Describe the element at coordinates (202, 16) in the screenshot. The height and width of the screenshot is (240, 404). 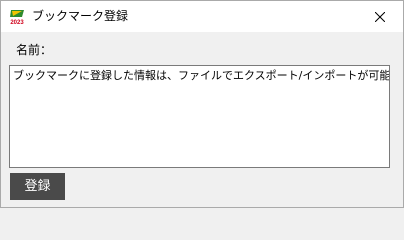
I see `title-bar: 2023 ブックマーク登録` at that location.